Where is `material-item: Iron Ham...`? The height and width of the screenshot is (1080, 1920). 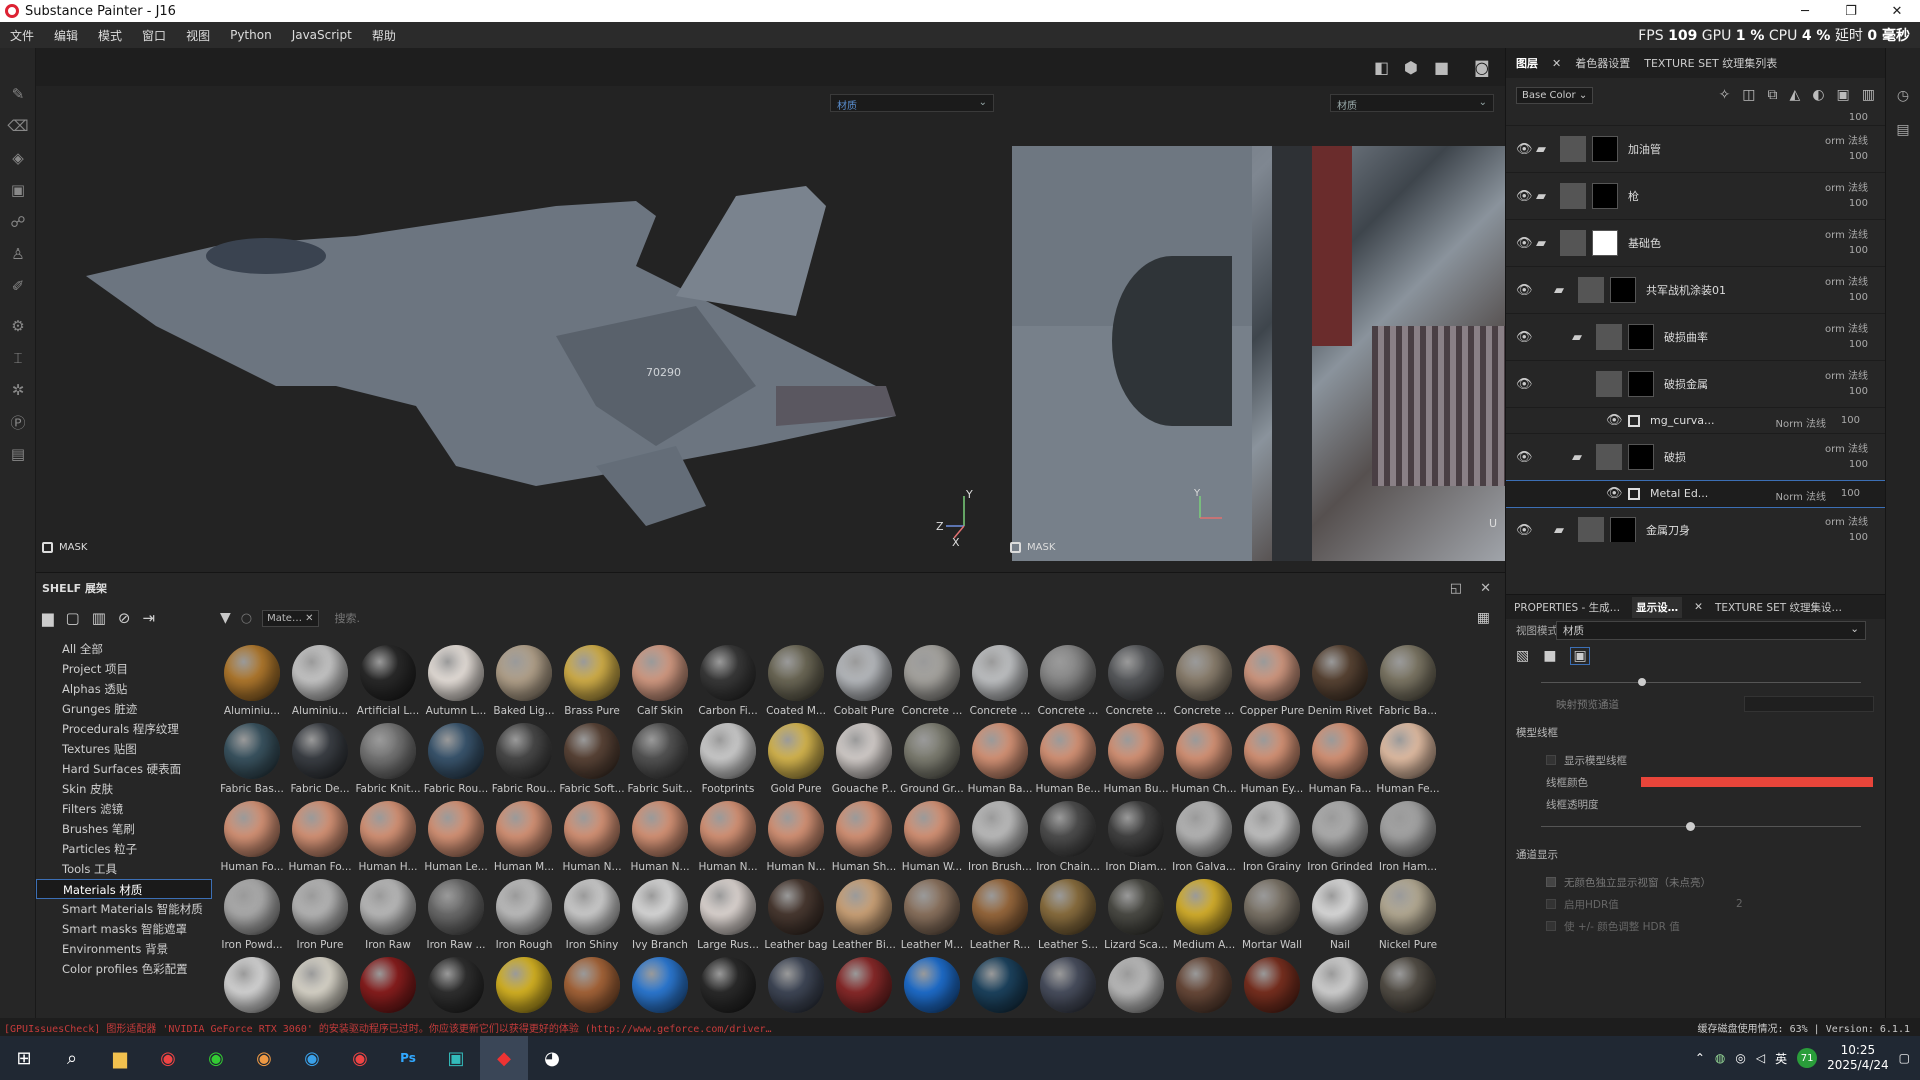 material-item: Iron Ham... is located at coordinates (1408, 840).